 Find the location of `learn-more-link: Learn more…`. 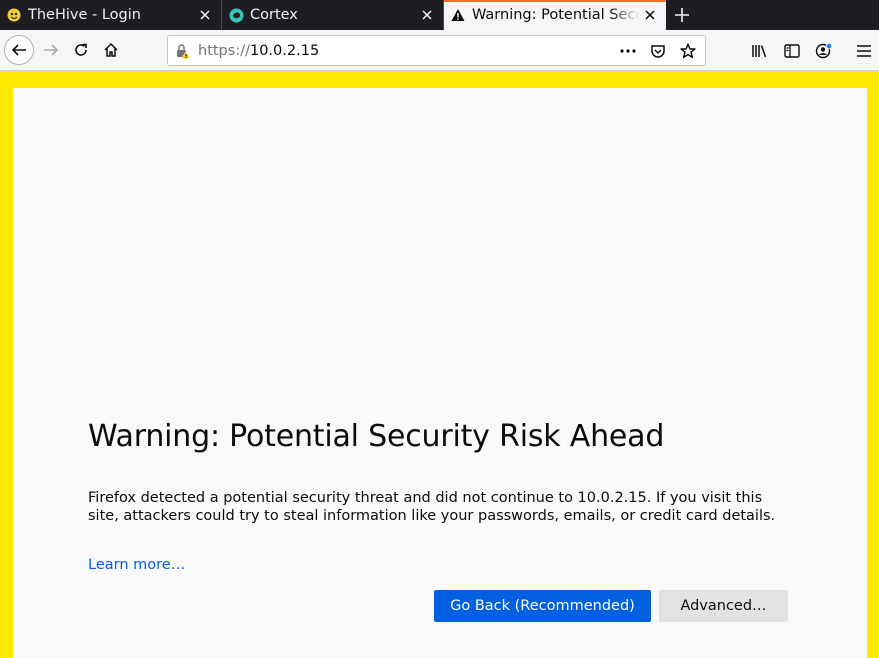

learn-more-link: Learn more… is located at coordinates (136, 565).